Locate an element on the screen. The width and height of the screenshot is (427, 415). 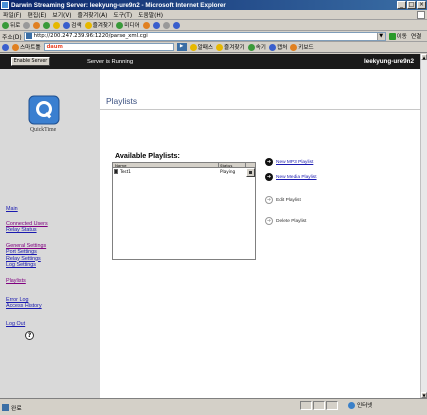
enable-server-button: Enable Server is located at coordinates (30, 61).